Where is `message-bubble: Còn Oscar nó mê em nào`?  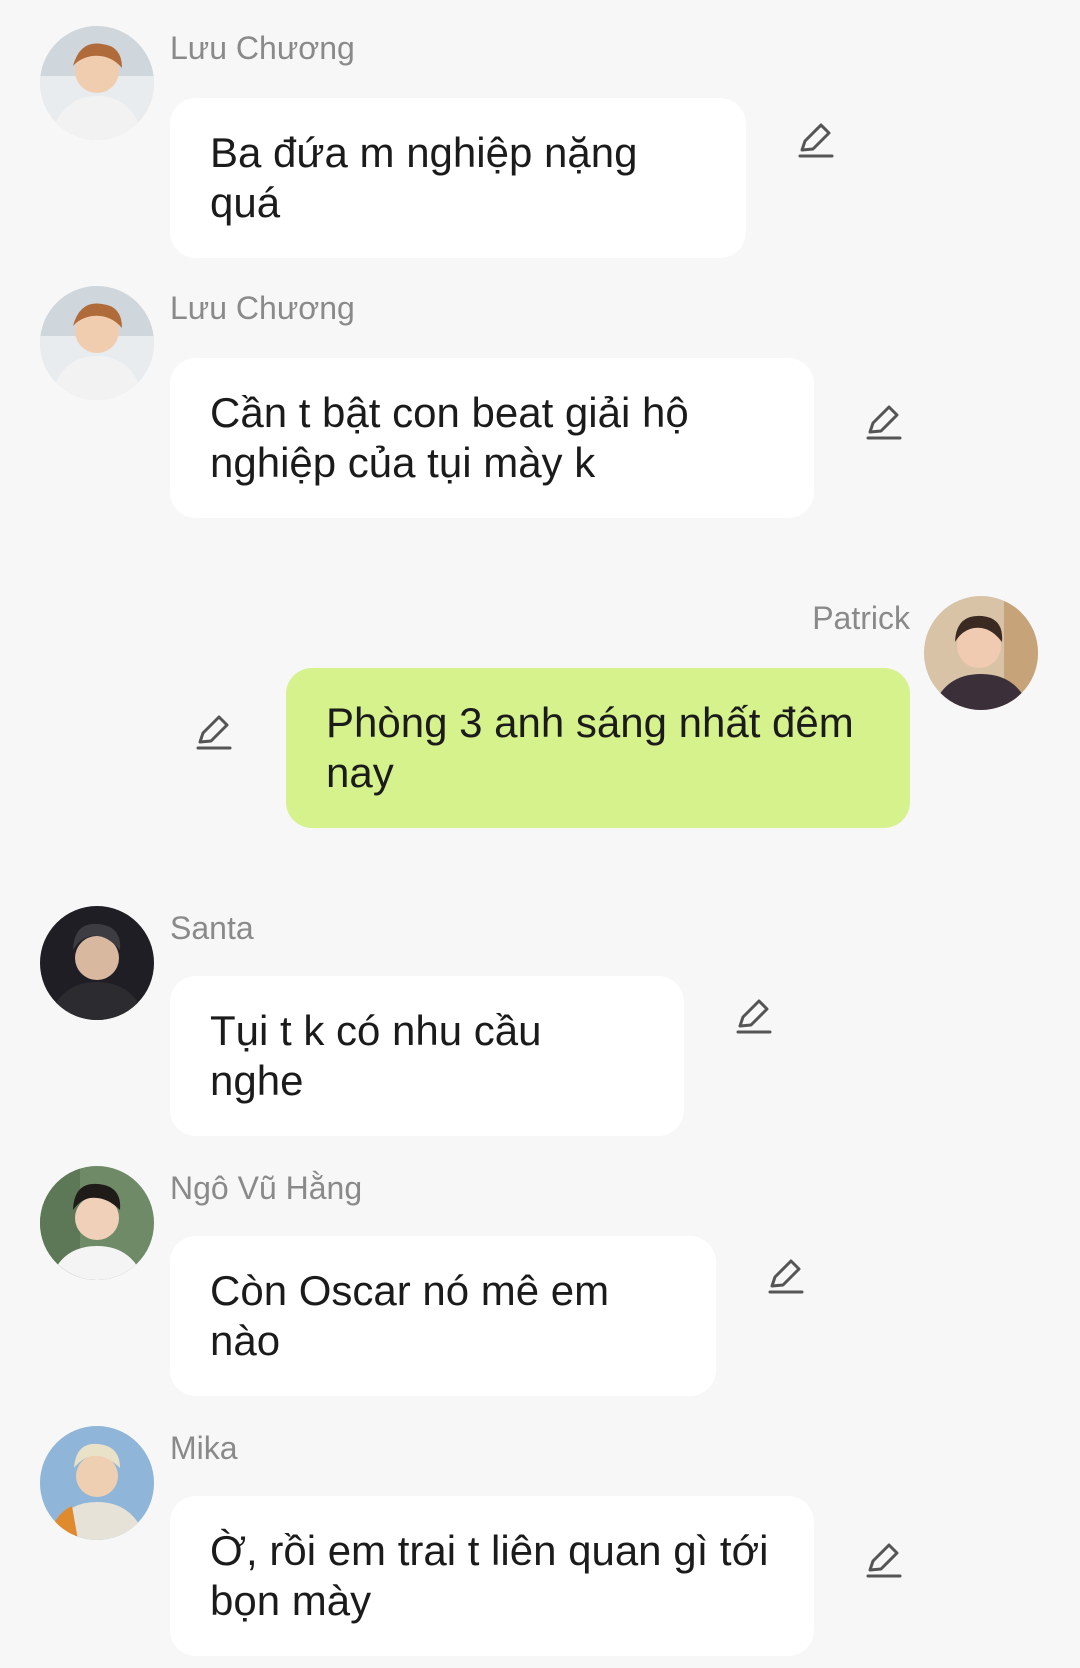 message-bubble: Còn Oscar nó mê em nào is located at coordinates (443, 1316).